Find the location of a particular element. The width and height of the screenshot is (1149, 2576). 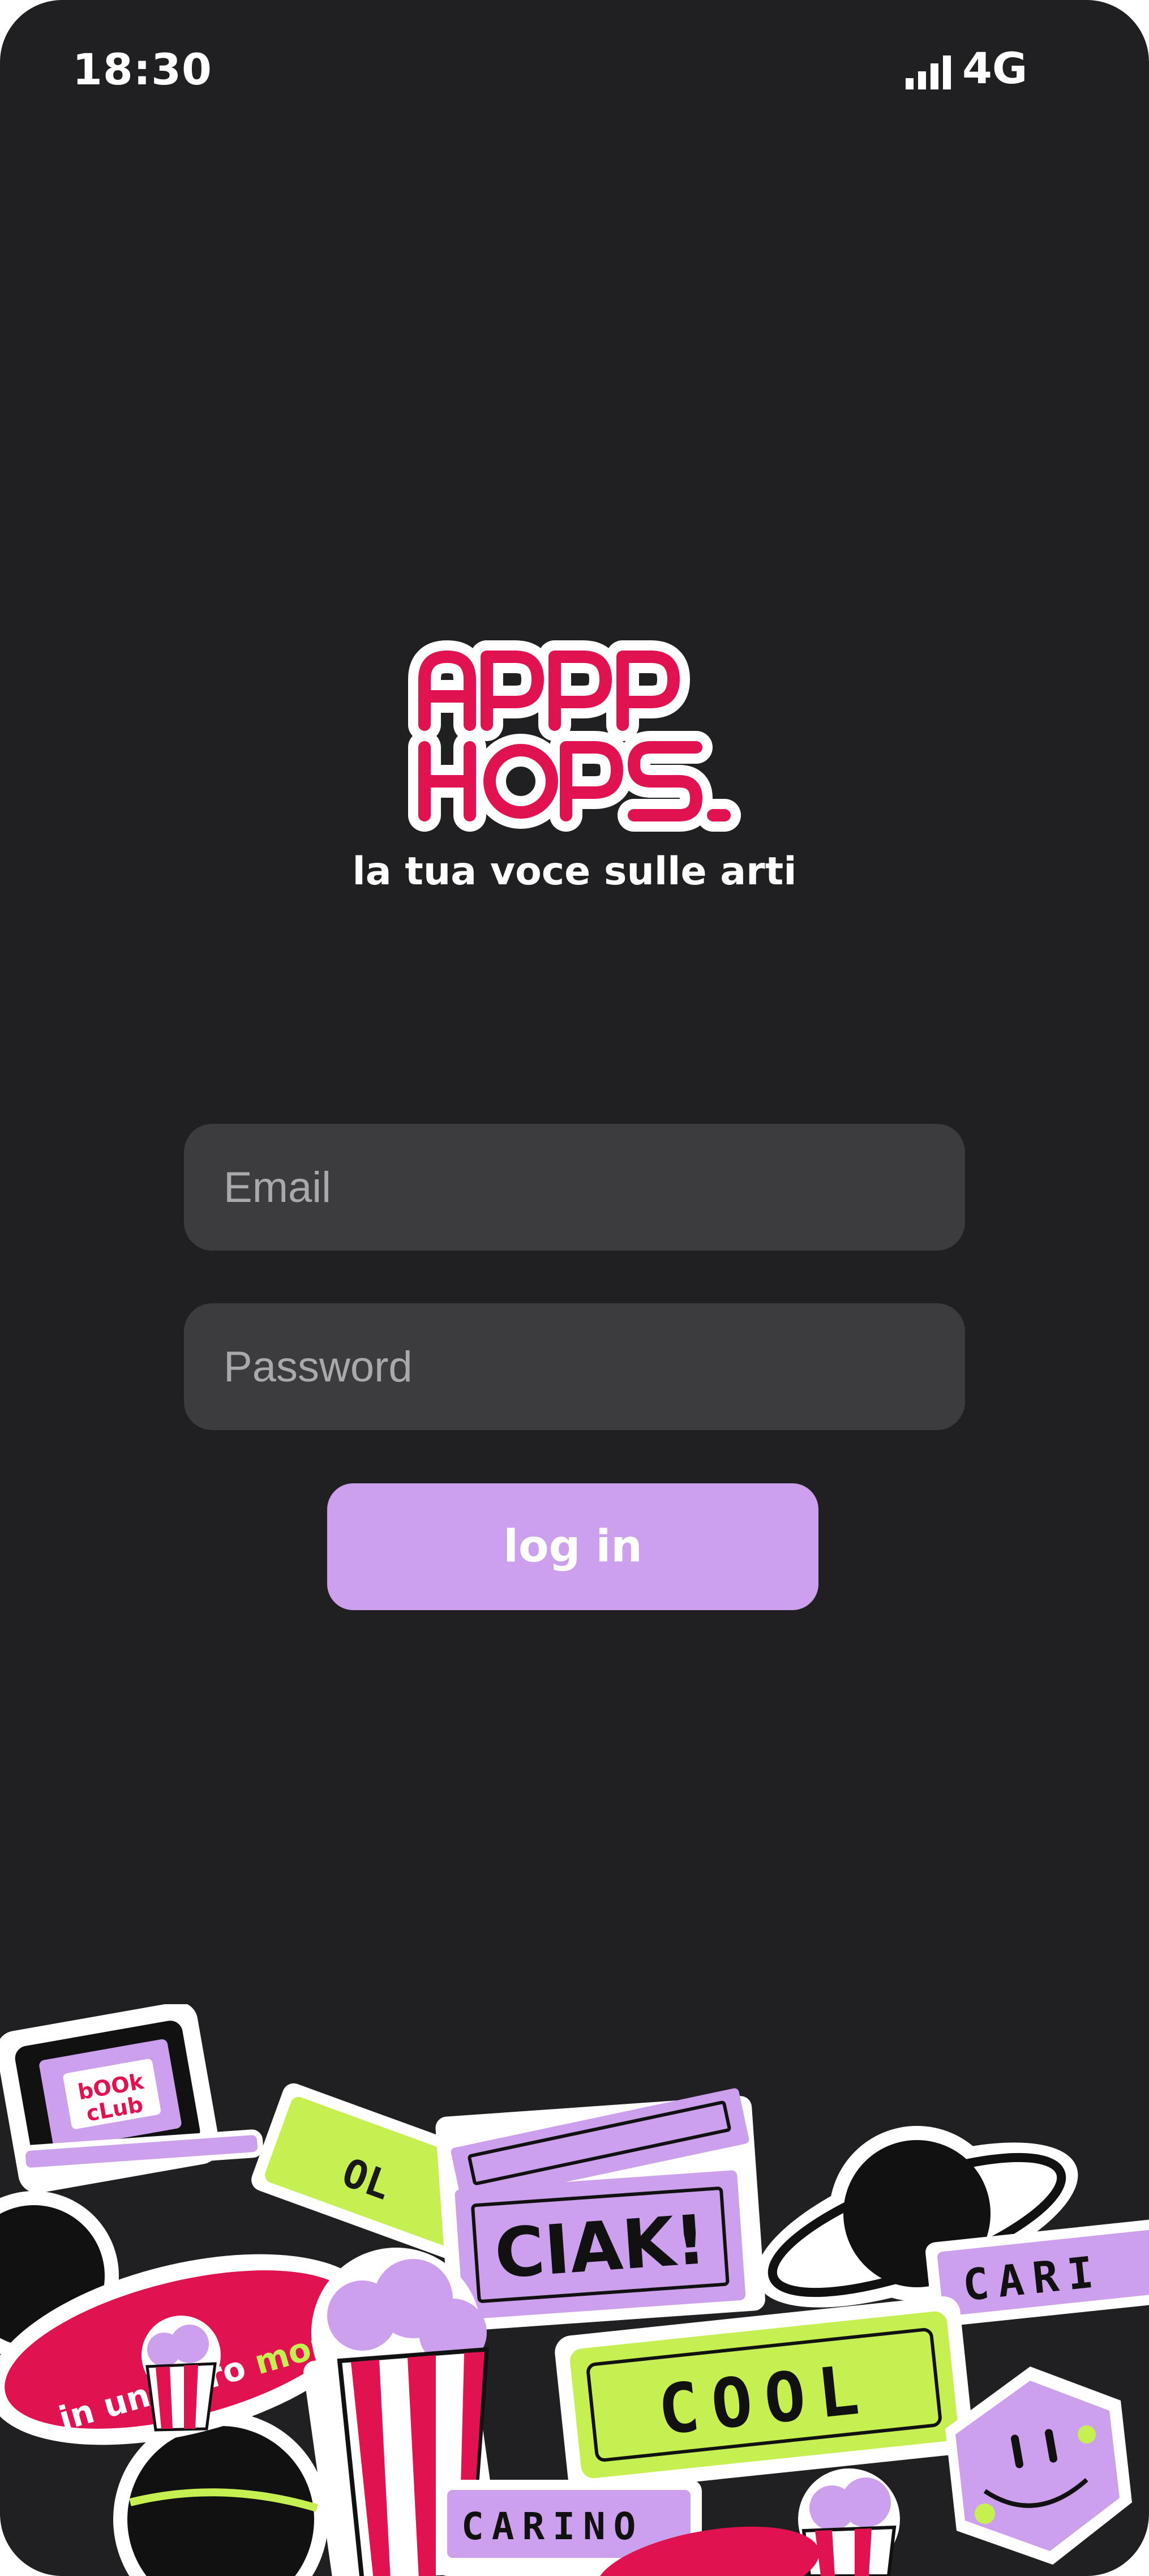

smiley-hexagon-sticker is located at coordinates (1039, 2466).